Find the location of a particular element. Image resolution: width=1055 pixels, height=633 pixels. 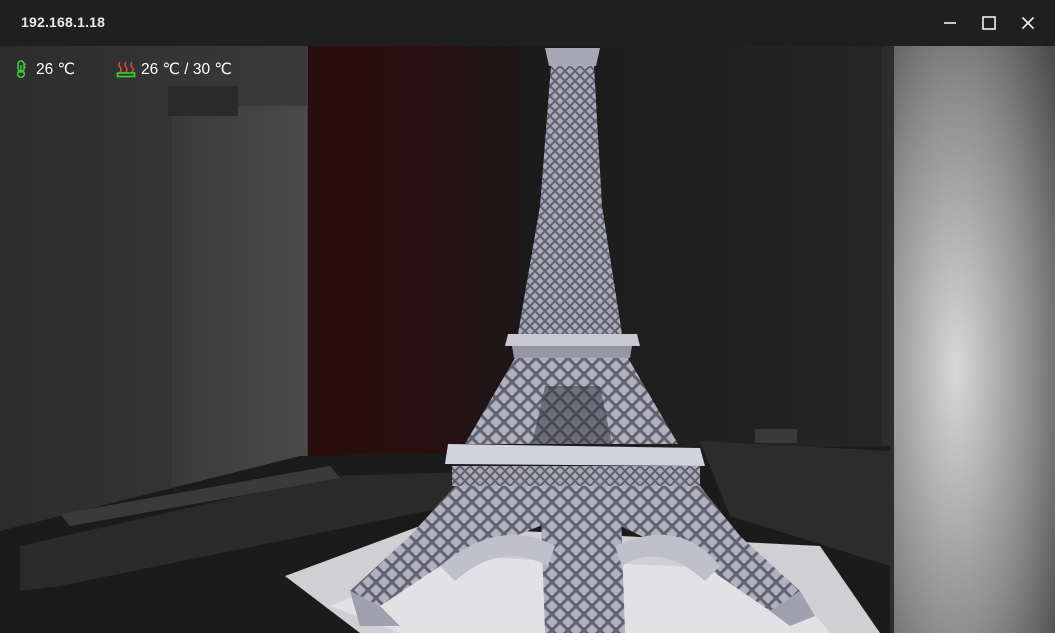

minimize-button is located at coordinates (950, 23).